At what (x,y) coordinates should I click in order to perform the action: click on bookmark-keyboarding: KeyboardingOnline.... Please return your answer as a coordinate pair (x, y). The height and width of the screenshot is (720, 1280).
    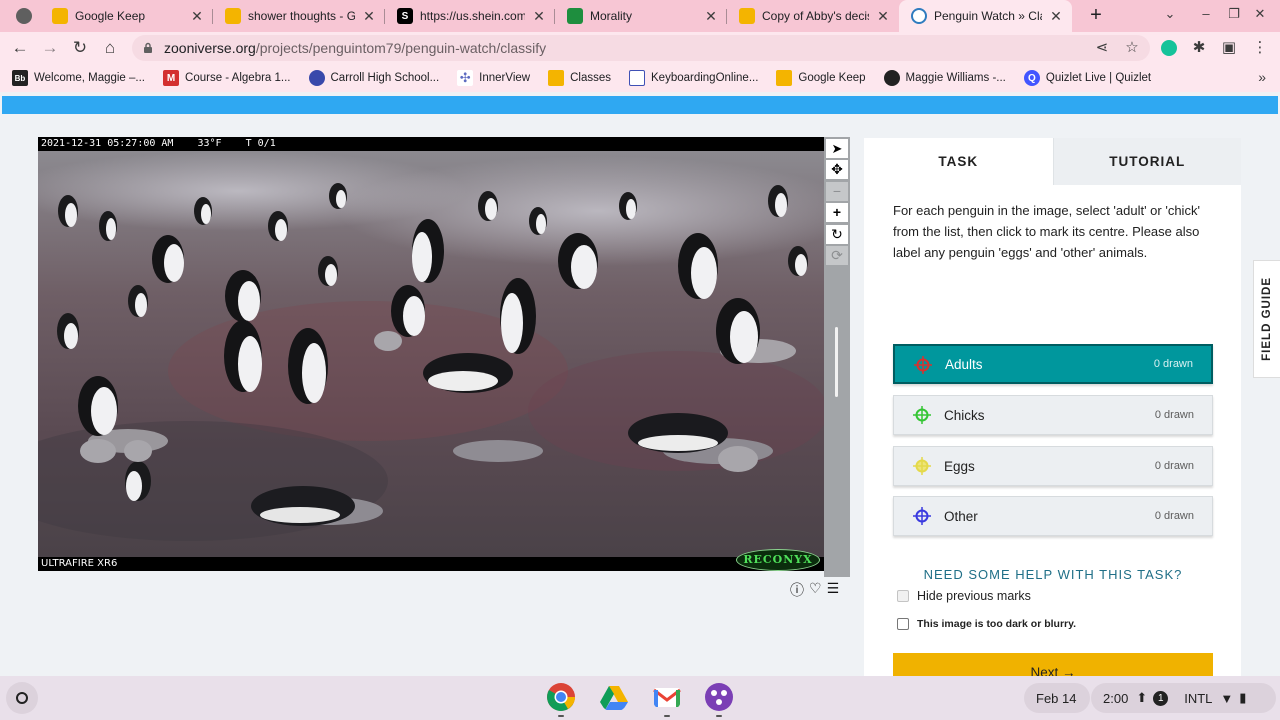
    Looking at the image, I should click on (693, 78).